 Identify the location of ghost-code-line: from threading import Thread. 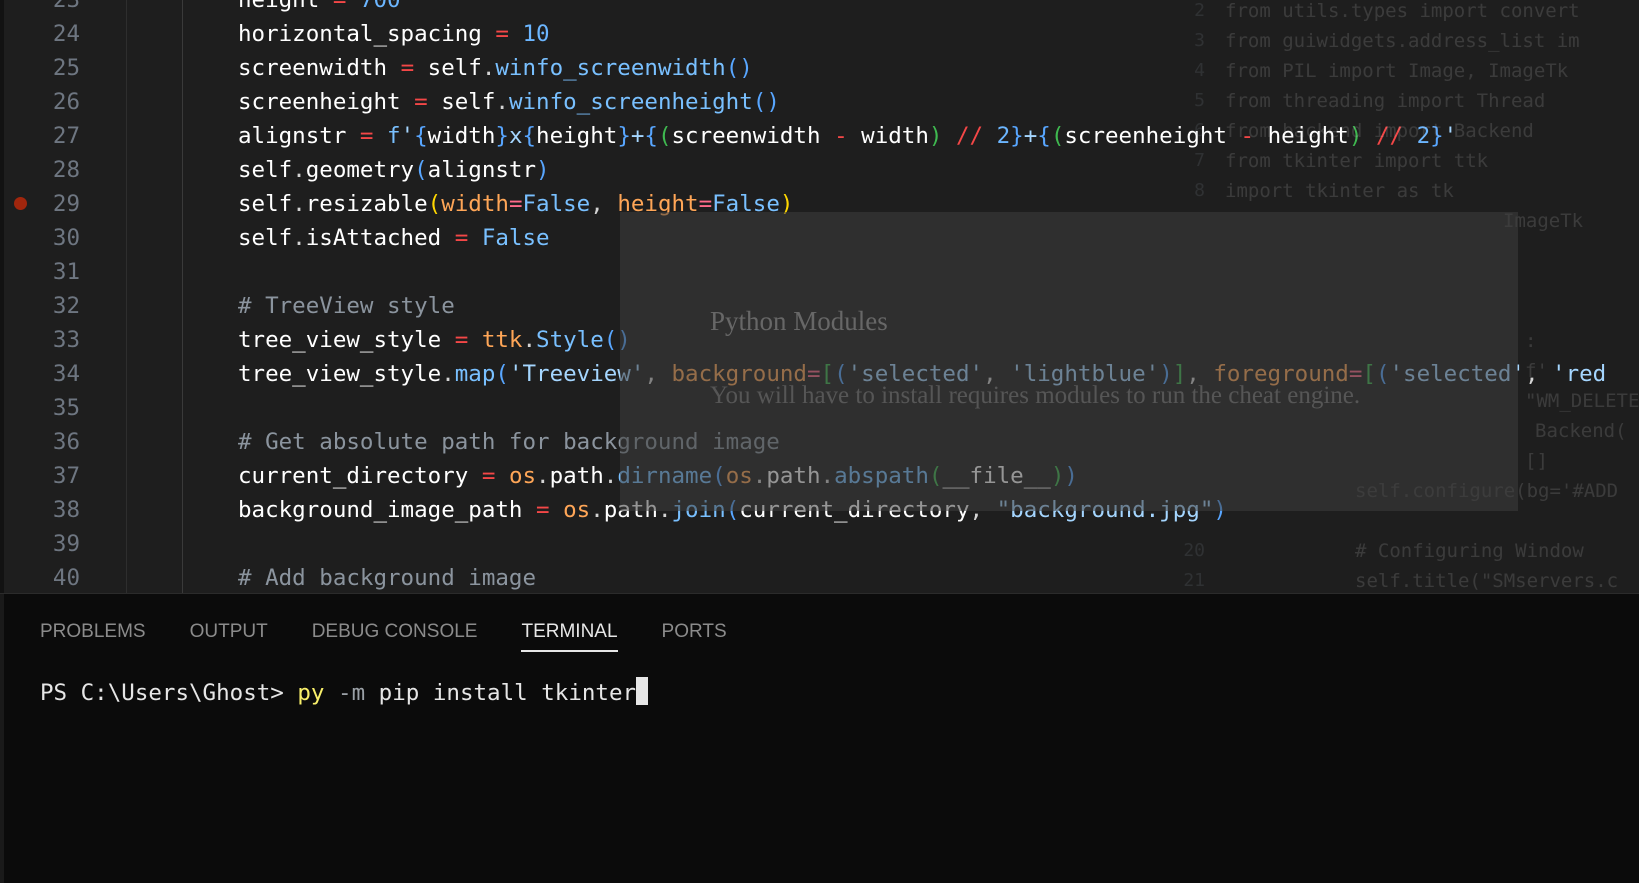
(1385, 101).